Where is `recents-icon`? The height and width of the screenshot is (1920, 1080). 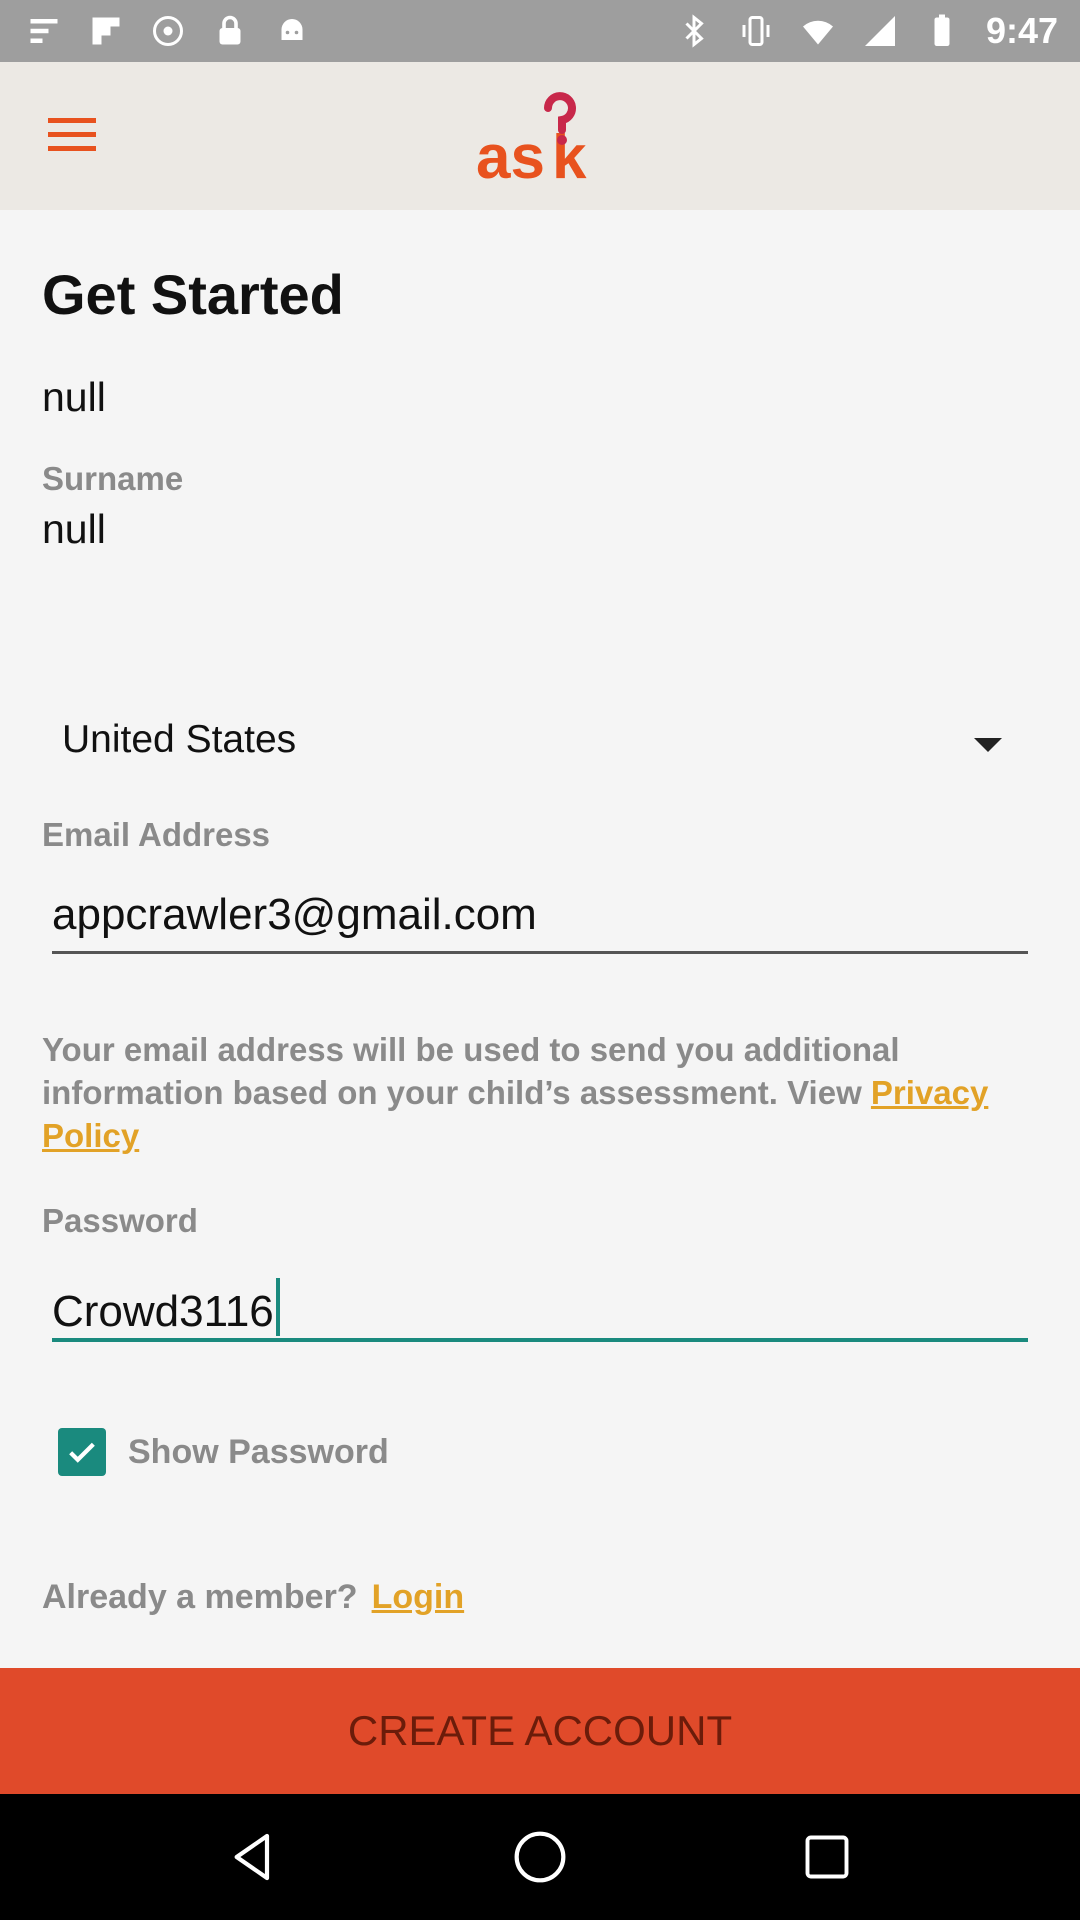 recents-icon is located at coordinates (827, 1857).